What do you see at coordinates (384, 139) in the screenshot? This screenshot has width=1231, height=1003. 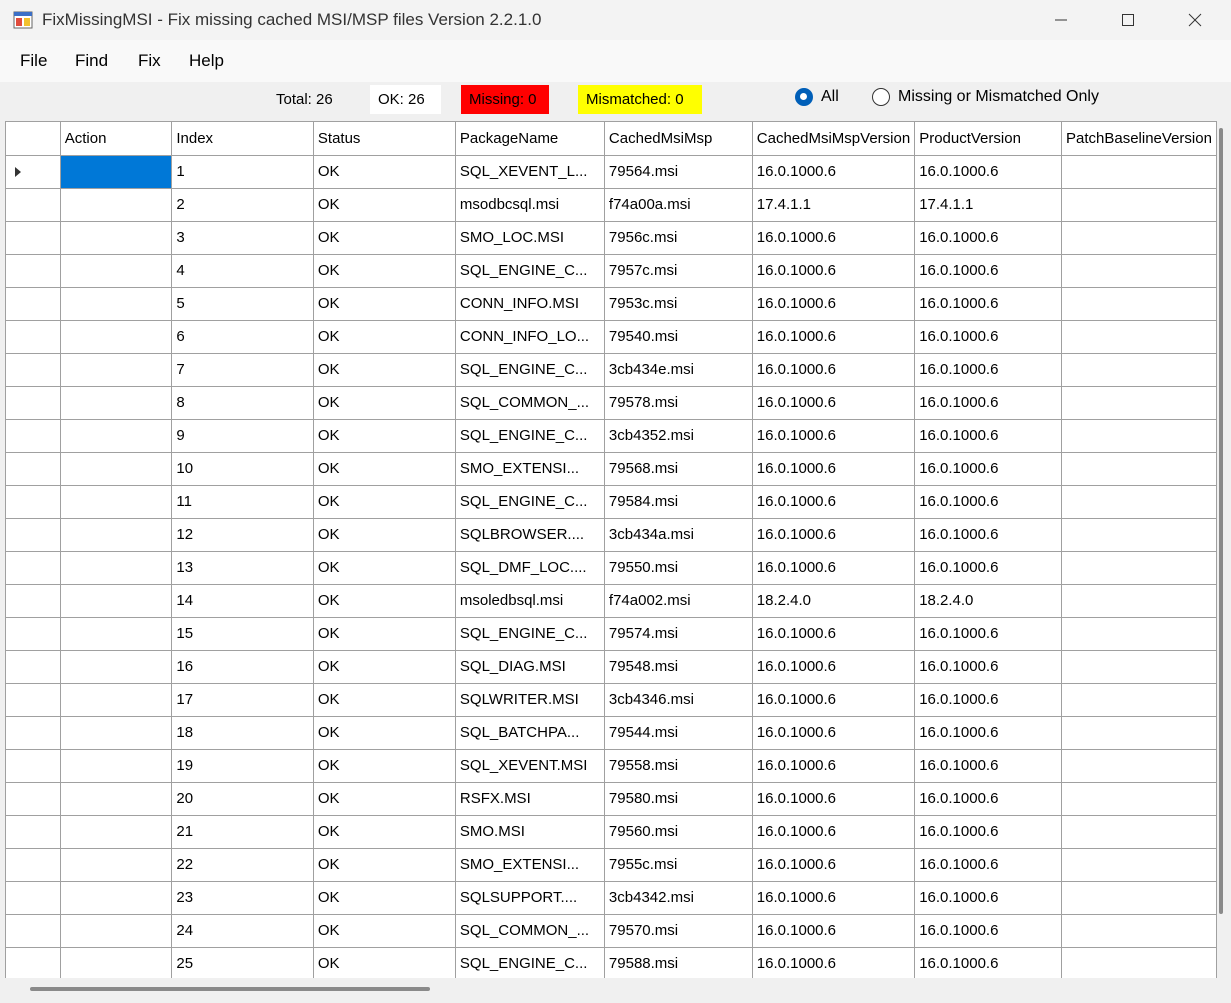 I see `column-header-status: Status` at bounding box center [384, 139].